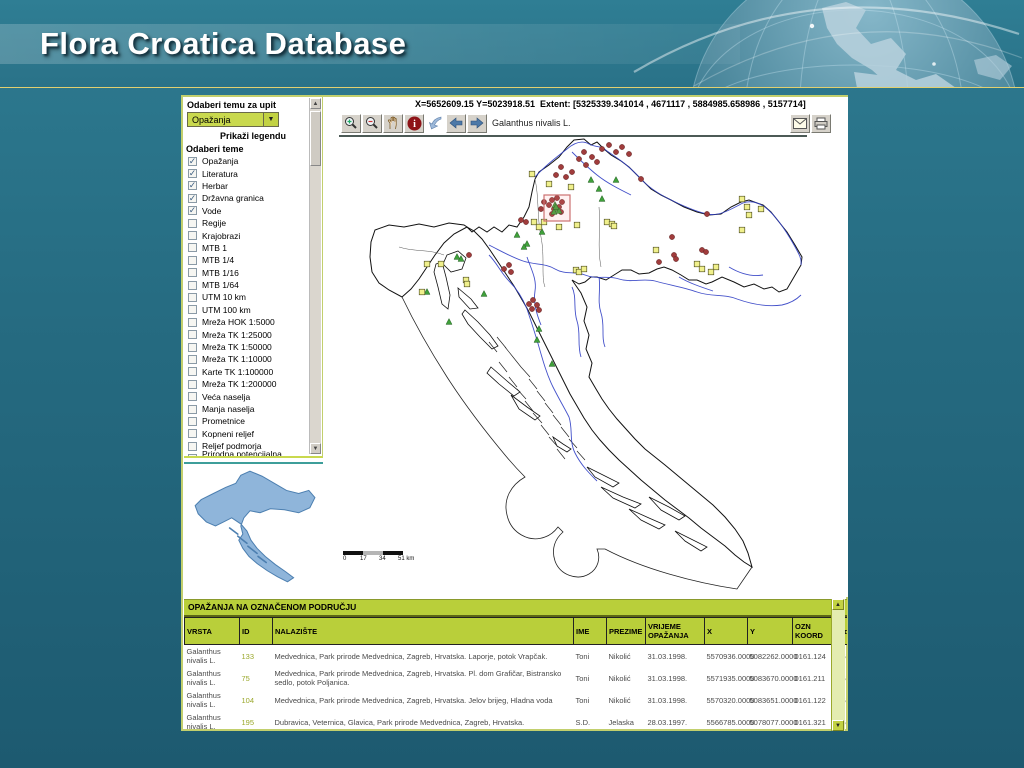  I want to click on theme-item: ✓ Opažanja, so click(253, 161).